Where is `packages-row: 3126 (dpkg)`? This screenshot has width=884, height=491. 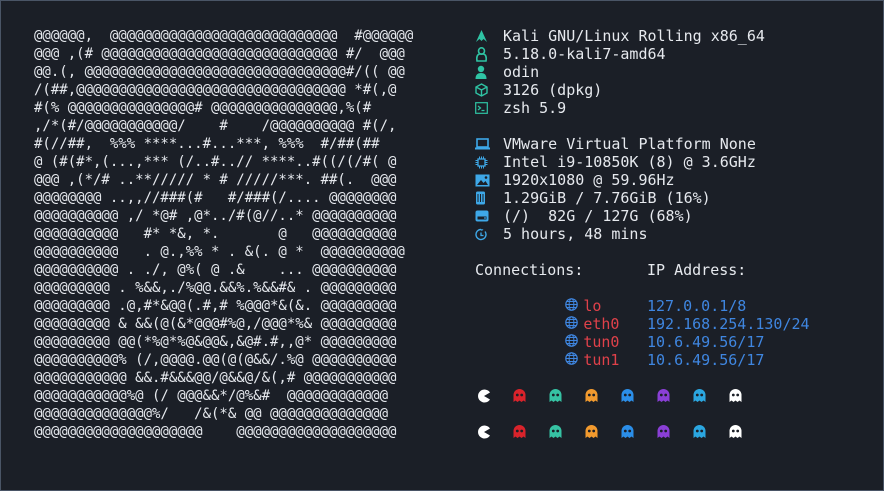 packages-row: 3126 (dpkg) is located at coordinates (642, 90).